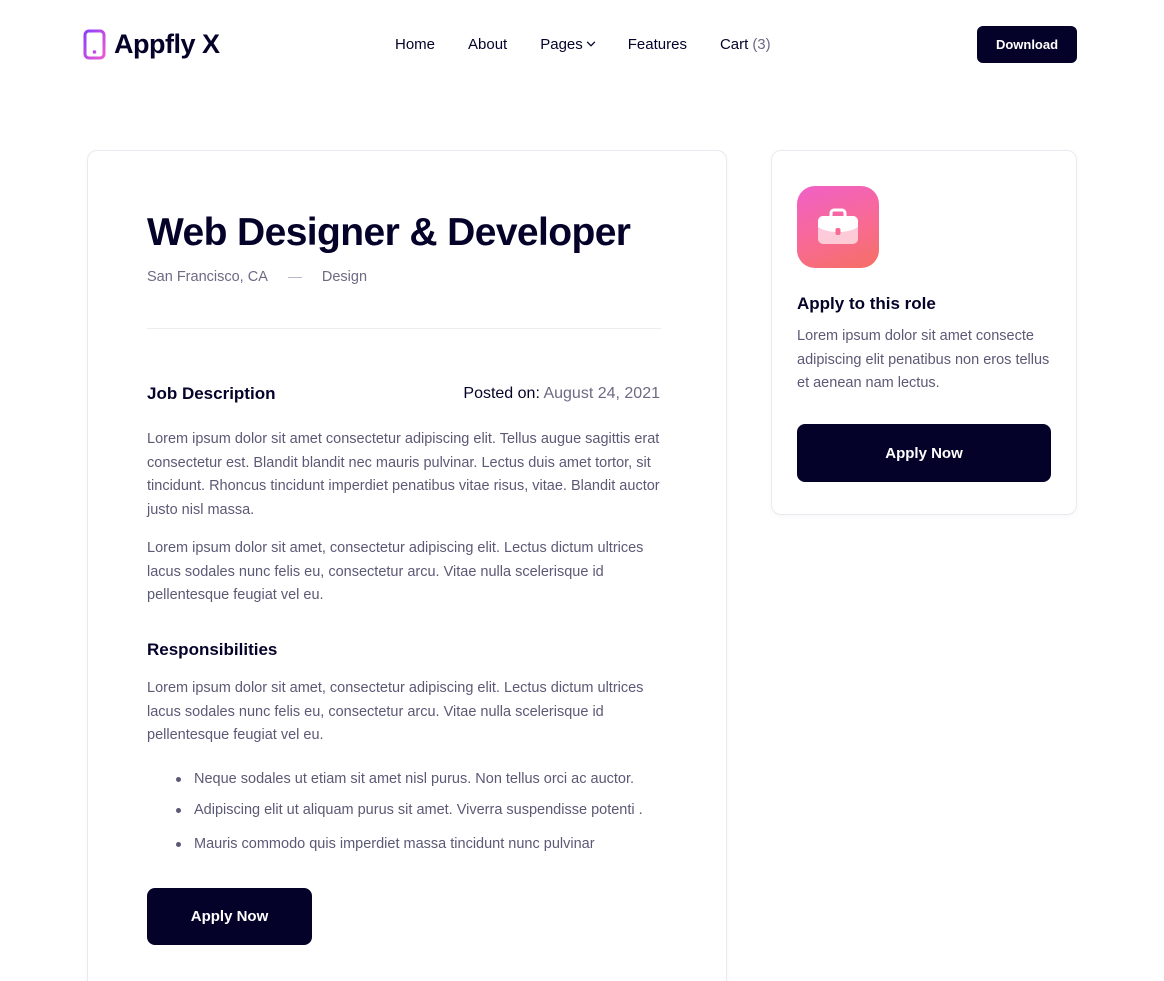  I want to click on apply-card-title: Apply to this role, so click(866, 303).